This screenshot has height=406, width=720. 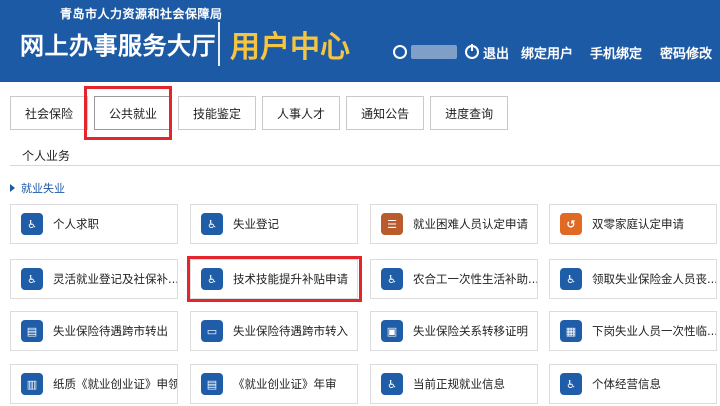 What do you see at coordinates (571, 331) in the screenshot?
I see `id-card-icon: ▦` at bounding box center [571, 331].